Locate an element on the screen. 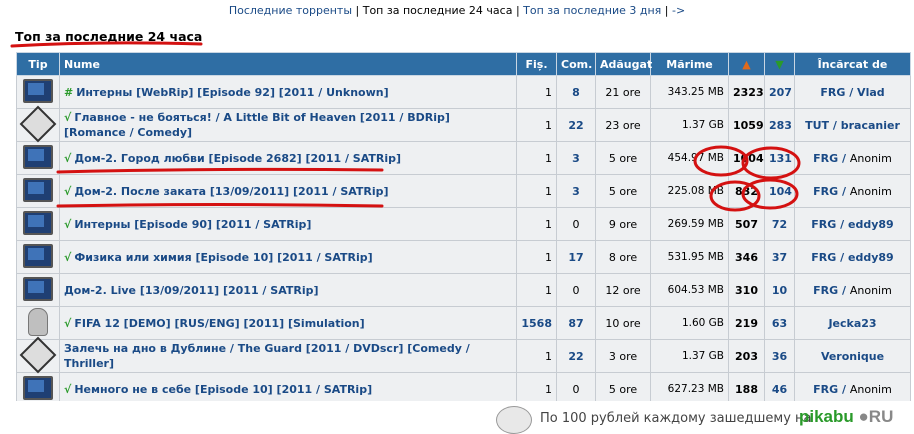 The width and height of the screenshot is (914, 434). uploader-cell: Veronique is located at coordinates (852, 356).